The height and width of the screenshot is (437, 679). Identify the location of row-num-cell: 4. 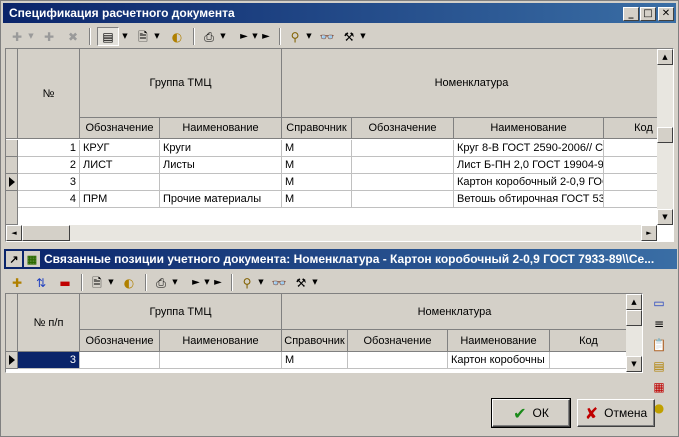
(49, 199).